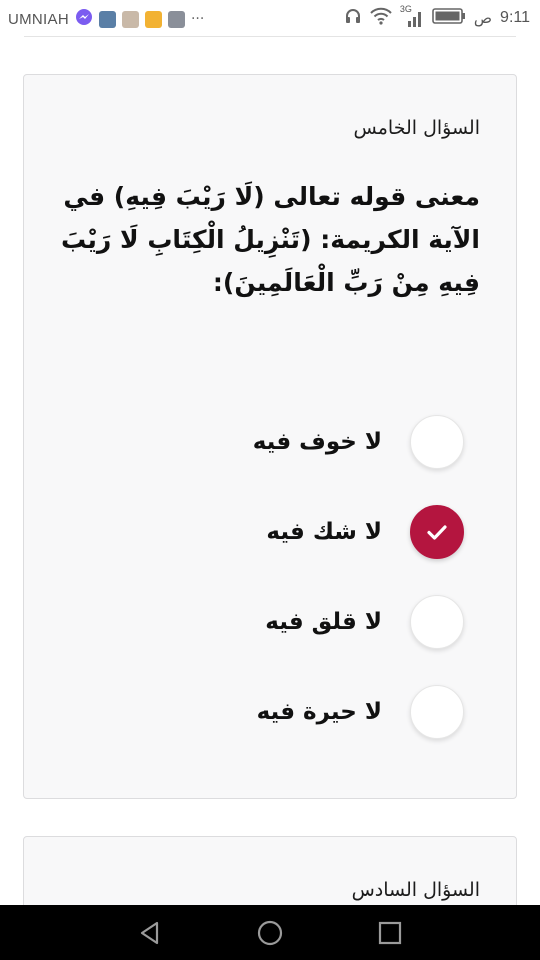  I want to click on radio-button-selected, so click(437, 532).